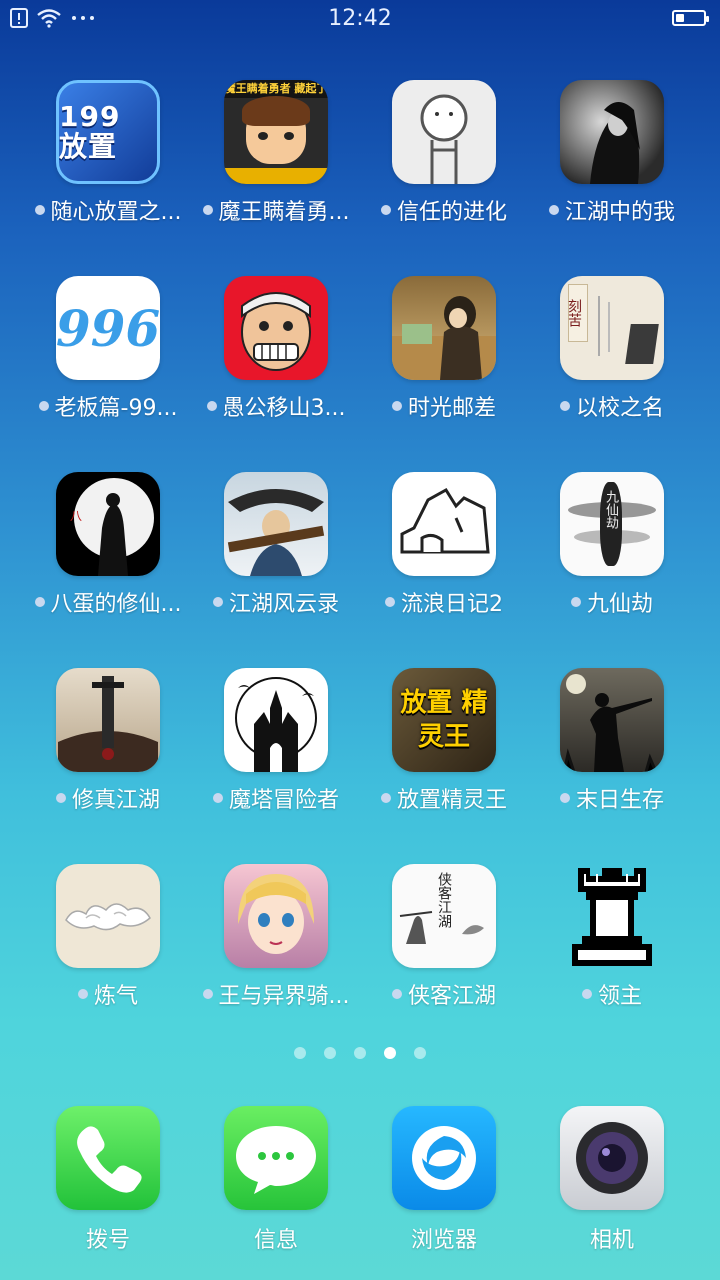 This screenshot has width=720, height=1280. I want to click on clock: 12:42, so click(360, 18).